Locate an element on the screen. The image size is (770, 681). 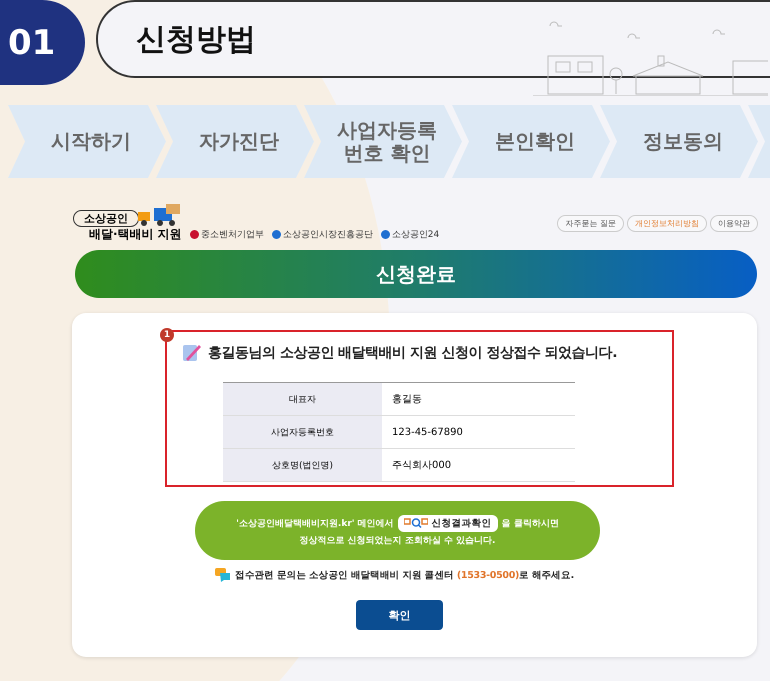
logo-text: 배달·택배비 지원 is located at coordinates (135, 234).